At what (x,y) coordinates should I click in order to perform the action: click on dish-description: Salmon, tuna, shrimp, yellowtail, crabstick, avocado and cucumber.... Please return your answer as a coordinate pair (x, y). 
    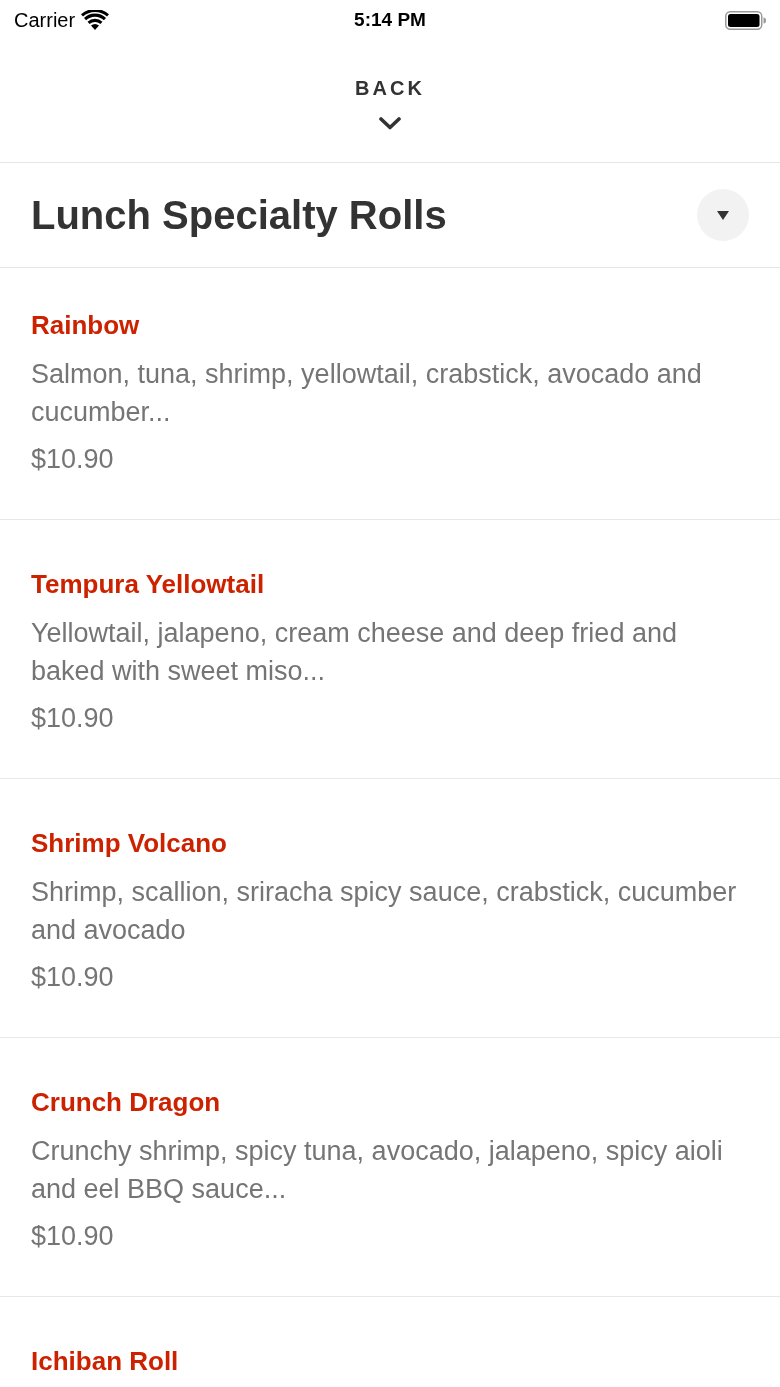
    Looking at the image, I should click on (367, 393).